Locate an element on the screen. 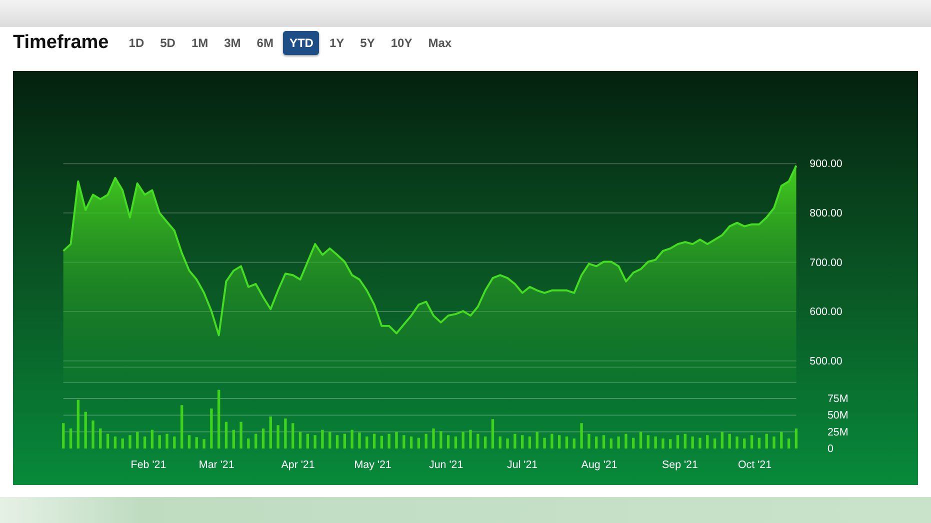 The image size is (931, 523). timeframe-tab: 5Y is located at coordinates (367, 42).